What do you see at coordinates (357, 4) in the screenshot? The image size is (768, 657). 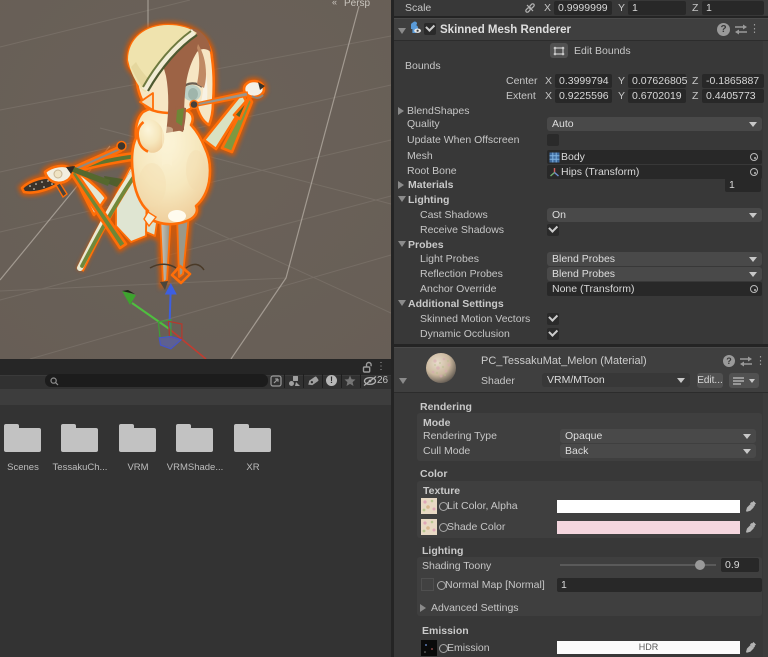 I see `svg-text: Persp` at bounding box center [357, 4].